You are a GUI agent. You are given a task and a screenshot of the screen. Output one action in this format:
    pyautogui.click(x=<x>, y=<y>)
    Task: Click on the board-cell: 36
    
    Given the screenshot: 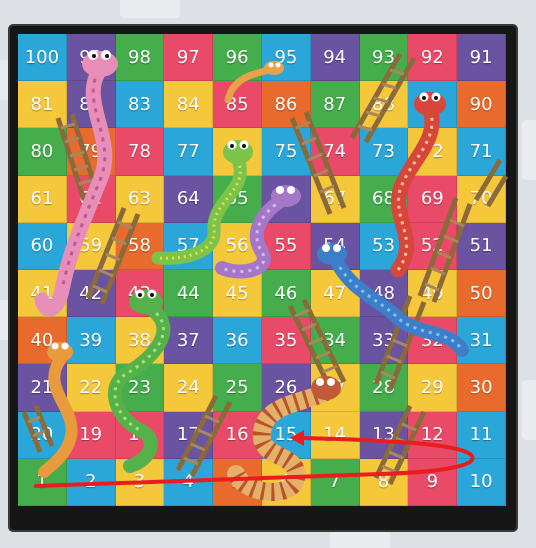 What is the action you would take?
    pyautogui.click(x=237, y=341)
    